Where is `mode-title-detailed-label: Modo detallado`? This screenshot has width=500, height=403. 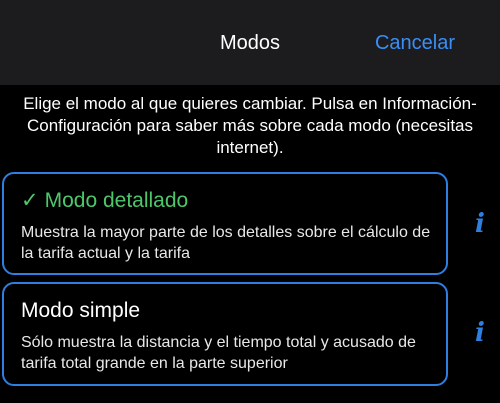 mode-title-detailed-label: Modo detallado is located at coordinates (116, 200).